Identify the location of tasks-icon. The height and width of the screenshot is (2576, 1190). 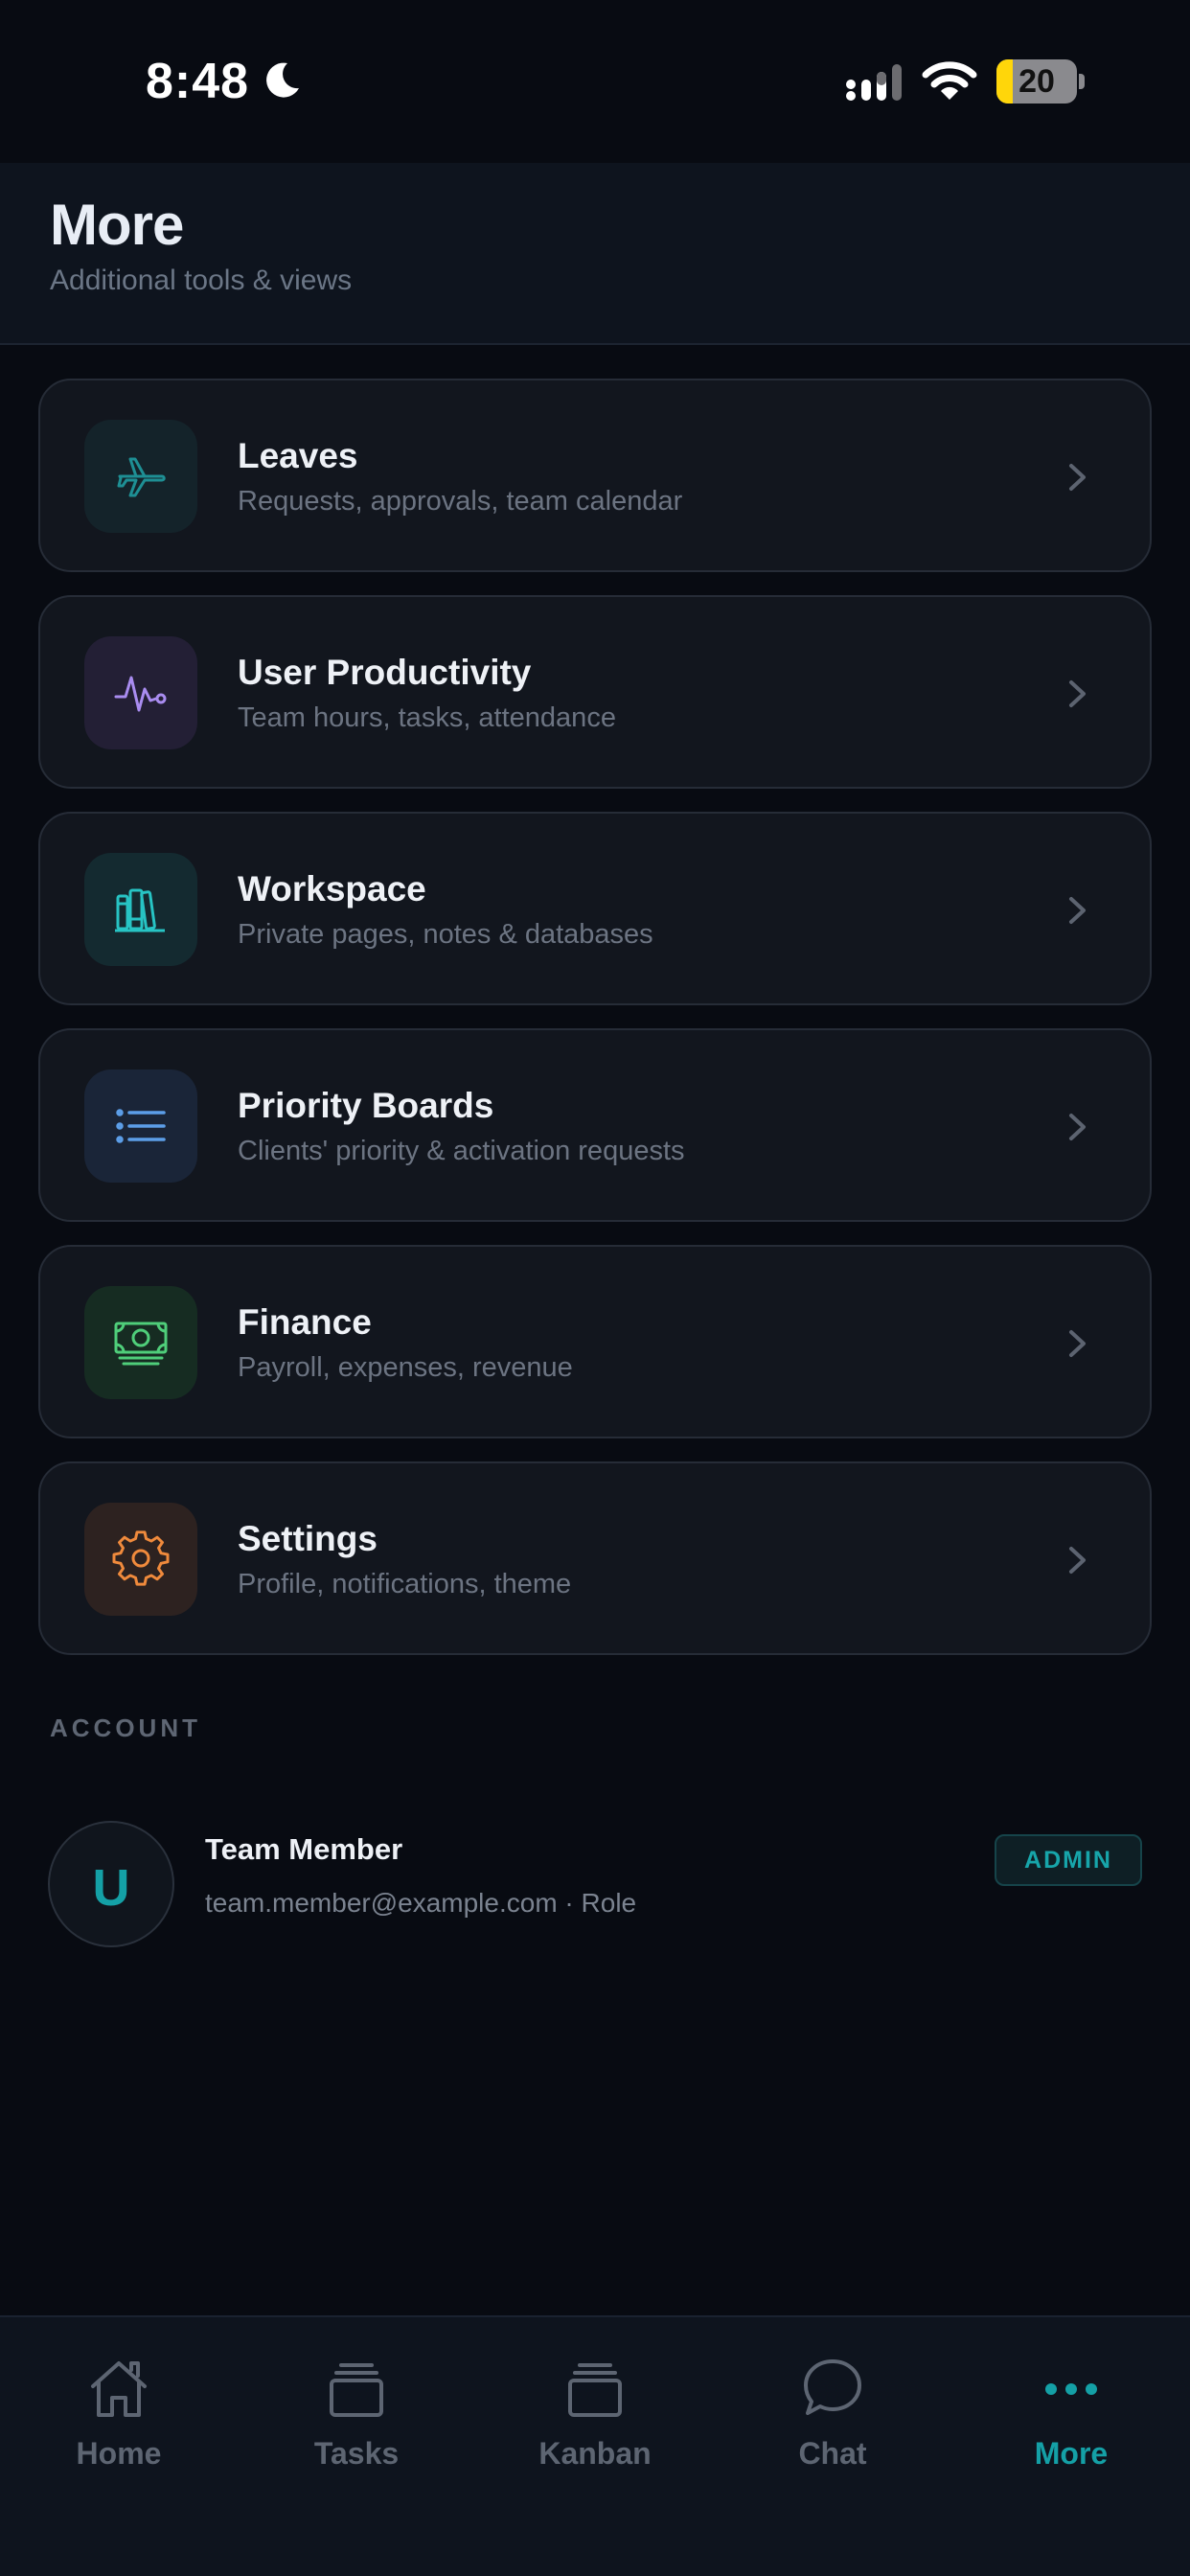
(357, 2390).